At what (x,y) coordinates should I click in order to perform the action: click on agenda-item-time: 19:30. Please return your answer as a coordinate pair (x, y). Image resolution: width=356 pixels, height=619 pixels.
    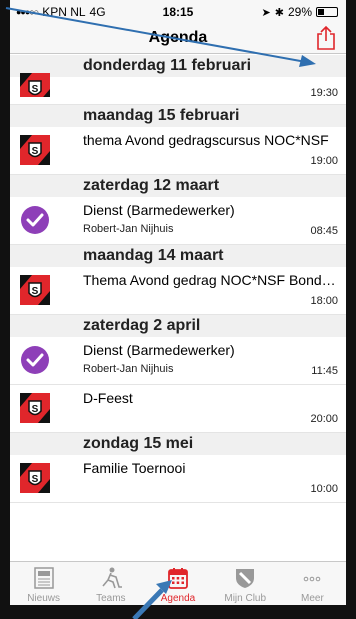
    Looking at the image, I should click on (324, 93).